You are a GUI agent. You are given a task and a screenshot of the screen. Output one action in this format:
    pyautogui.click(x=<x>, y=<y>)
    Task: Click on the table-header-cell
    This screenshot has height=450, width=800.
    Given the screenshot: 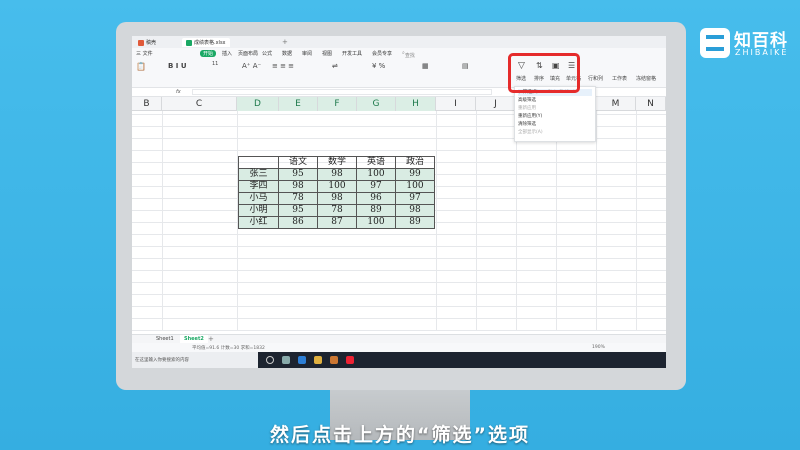 What is the action you would take?
    pyautogui.click(x=258, y=162)
    